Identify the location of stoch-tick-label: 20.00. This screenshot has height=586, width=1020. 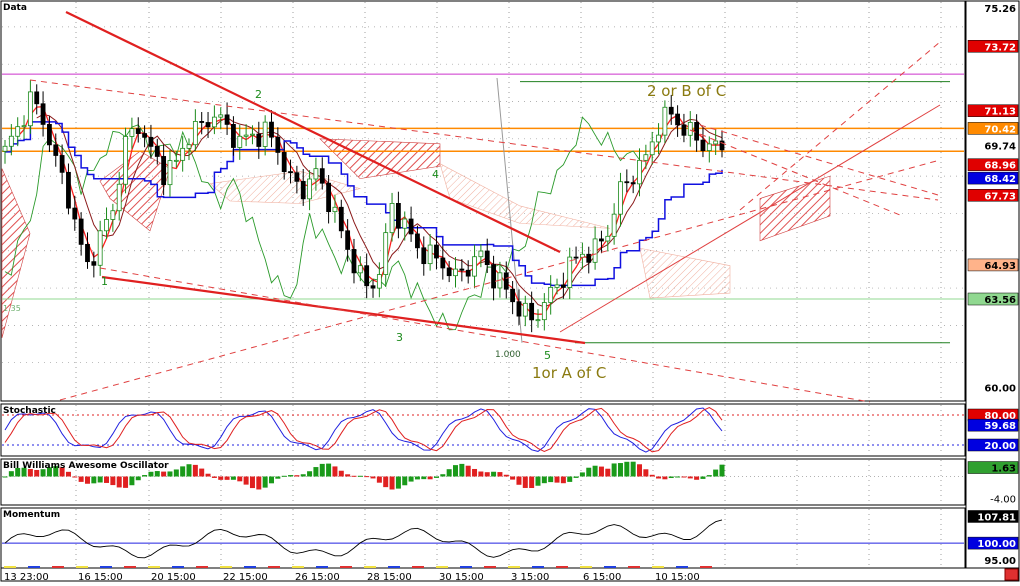
(1000, 446).